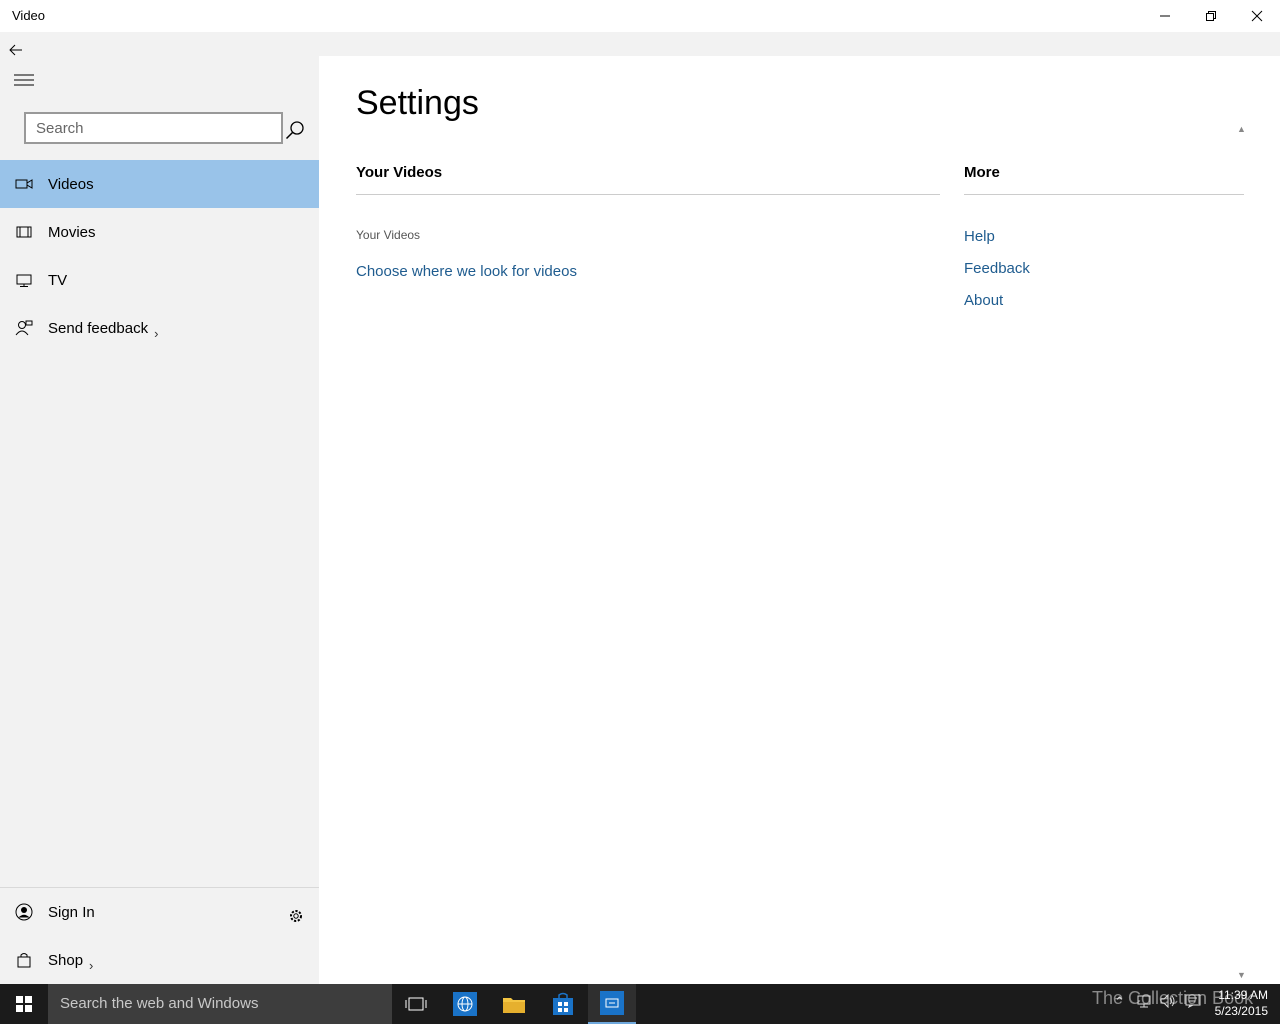 The height and width of the screenshot is (1024, 1280). I want to click on minimize-icon, so click(1165, 16).